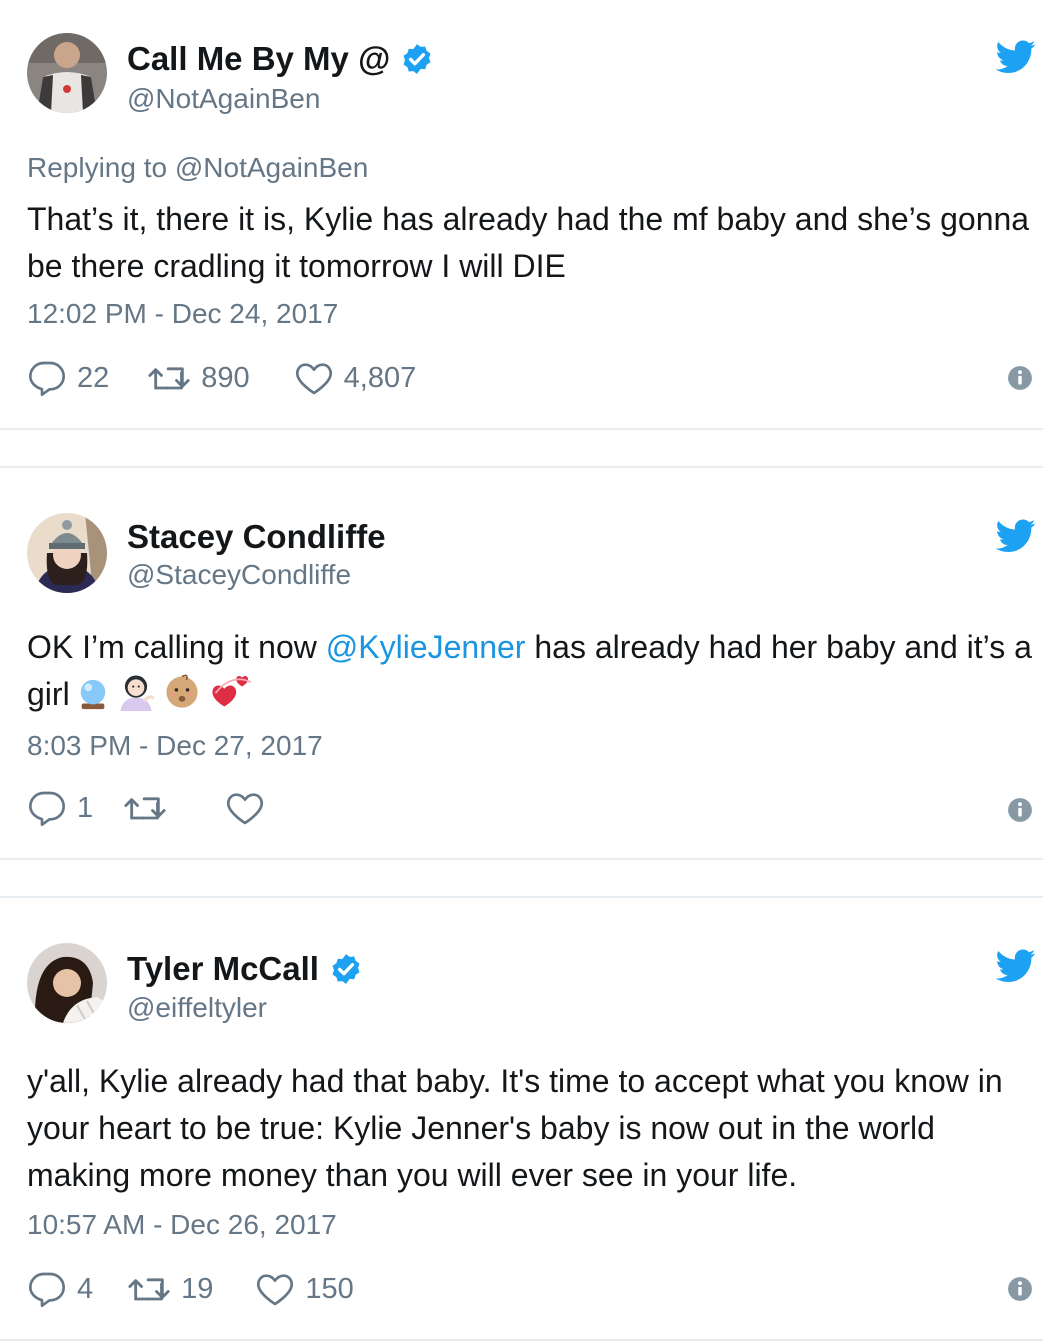 This screenshot has width=1043, height=1342. Describe the element at coordinates (176, 647) in the screenshot. I see `tweet-text-part: OK I’m calling it now` at that location.